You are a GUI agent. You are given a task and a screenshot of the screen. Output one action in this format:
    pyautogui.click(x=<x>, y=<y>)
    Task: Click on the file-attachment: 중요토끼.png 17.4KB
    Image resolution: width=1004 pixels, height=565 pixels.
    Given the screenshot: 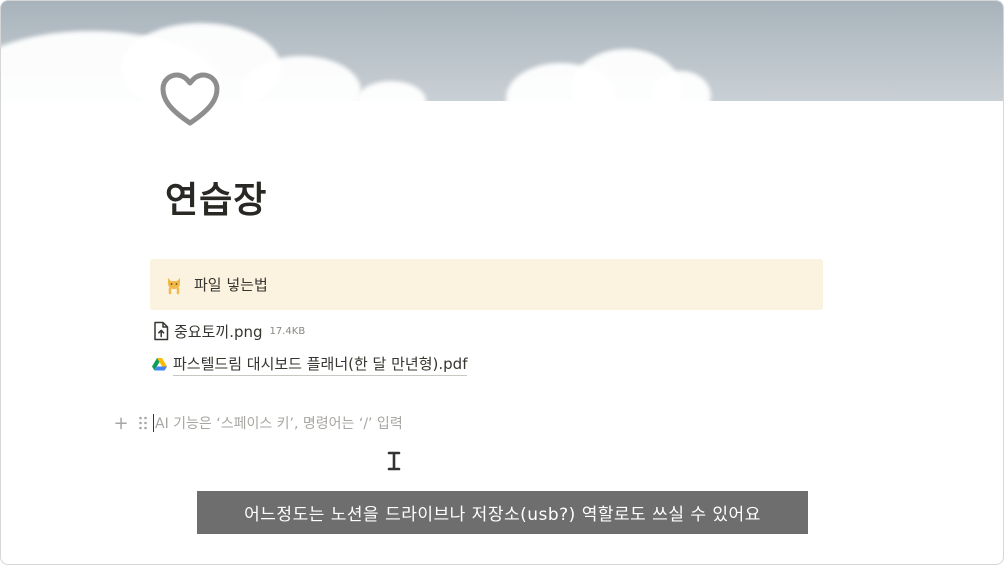 What is the action you would take?
    pyautogui.click(x=228, y=331)
    